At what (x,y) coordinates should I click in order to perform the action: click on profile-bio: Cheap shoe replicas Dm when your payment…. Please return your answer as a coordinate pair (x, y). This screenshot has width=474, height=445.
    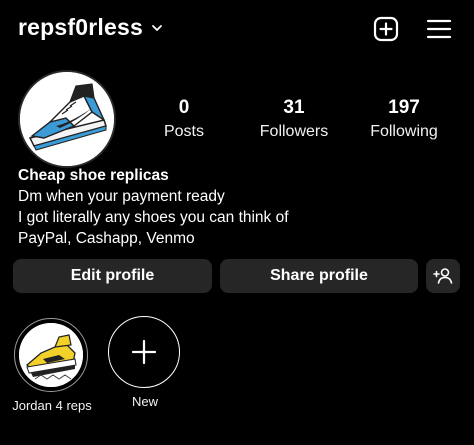
    Looking at the image, I should click on (153, 207).